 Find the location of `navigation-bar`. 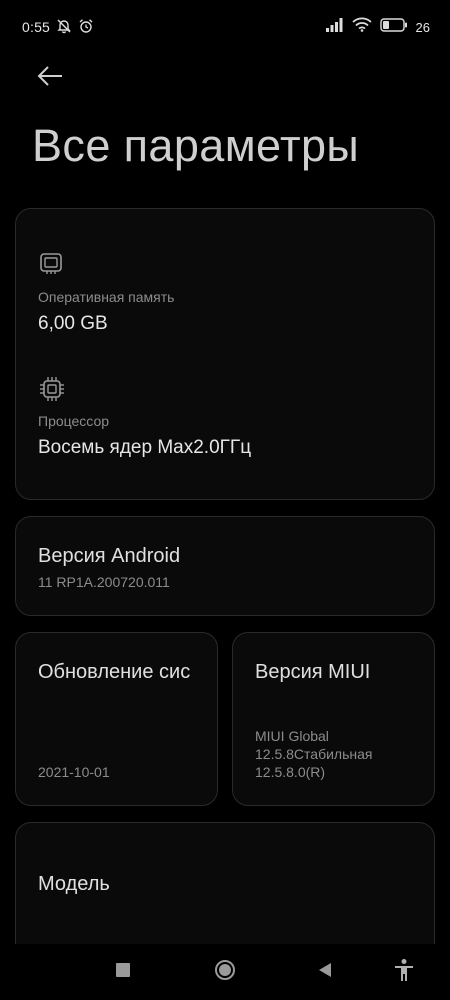

navigation-bar is located at coordinates (225, 972).